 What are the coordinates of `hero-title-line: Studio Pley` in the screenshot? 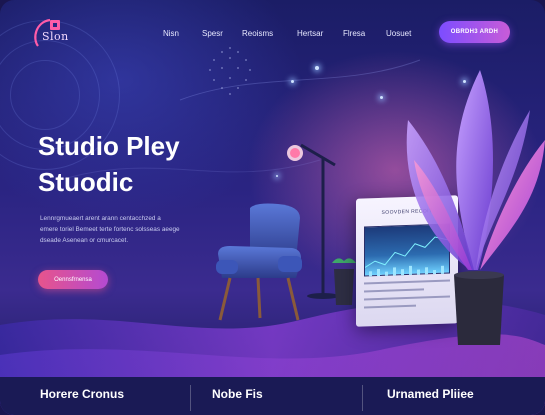 It's located at (109, 146).